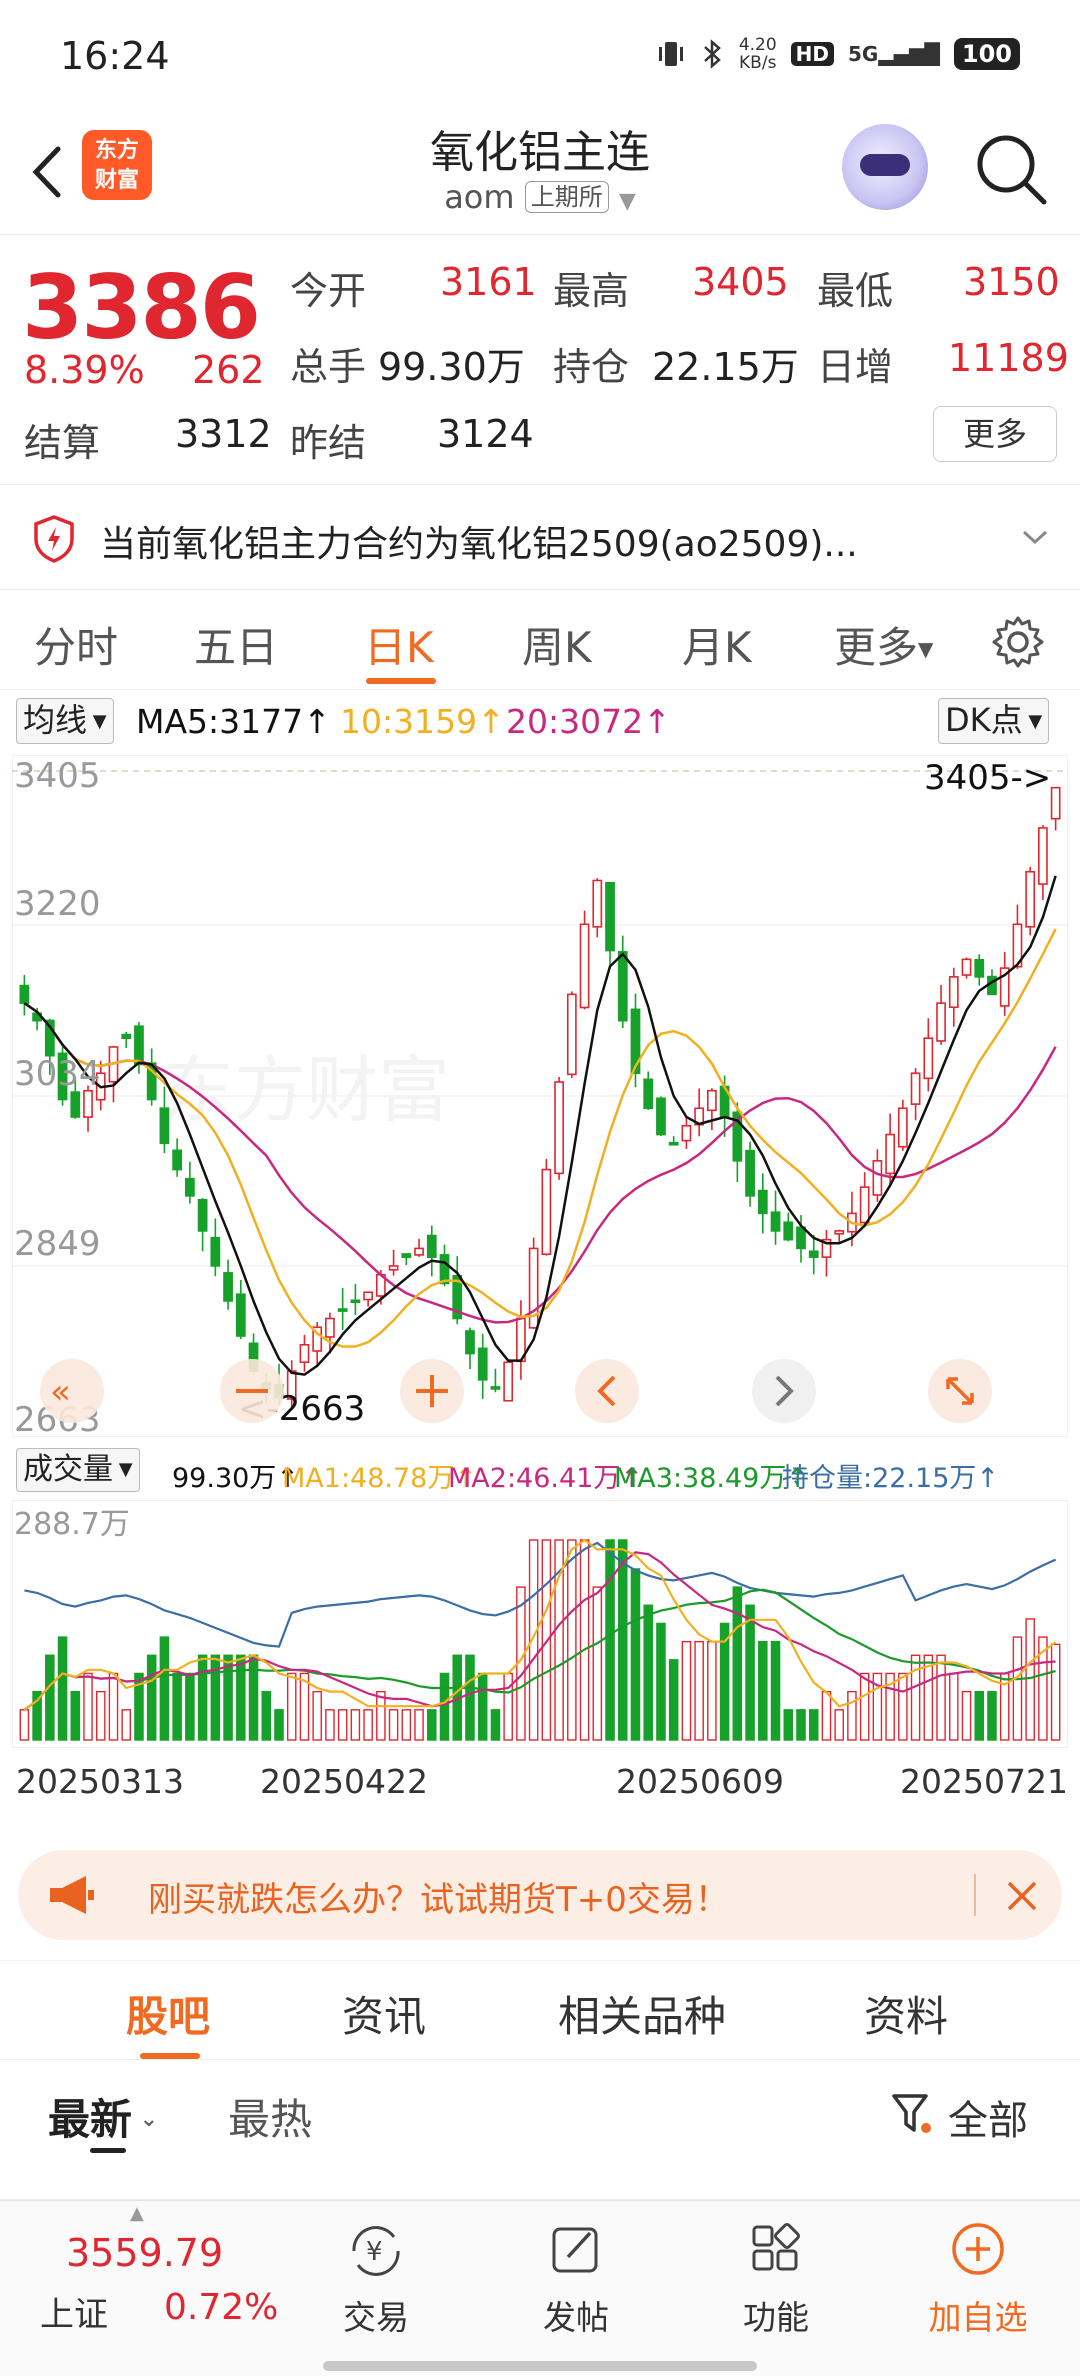 The image size is (1080, 2376). Describe the element at coordinates (978, 2280) in the screenshot. I see `nav-add-watchlist: 加自选` at that location.